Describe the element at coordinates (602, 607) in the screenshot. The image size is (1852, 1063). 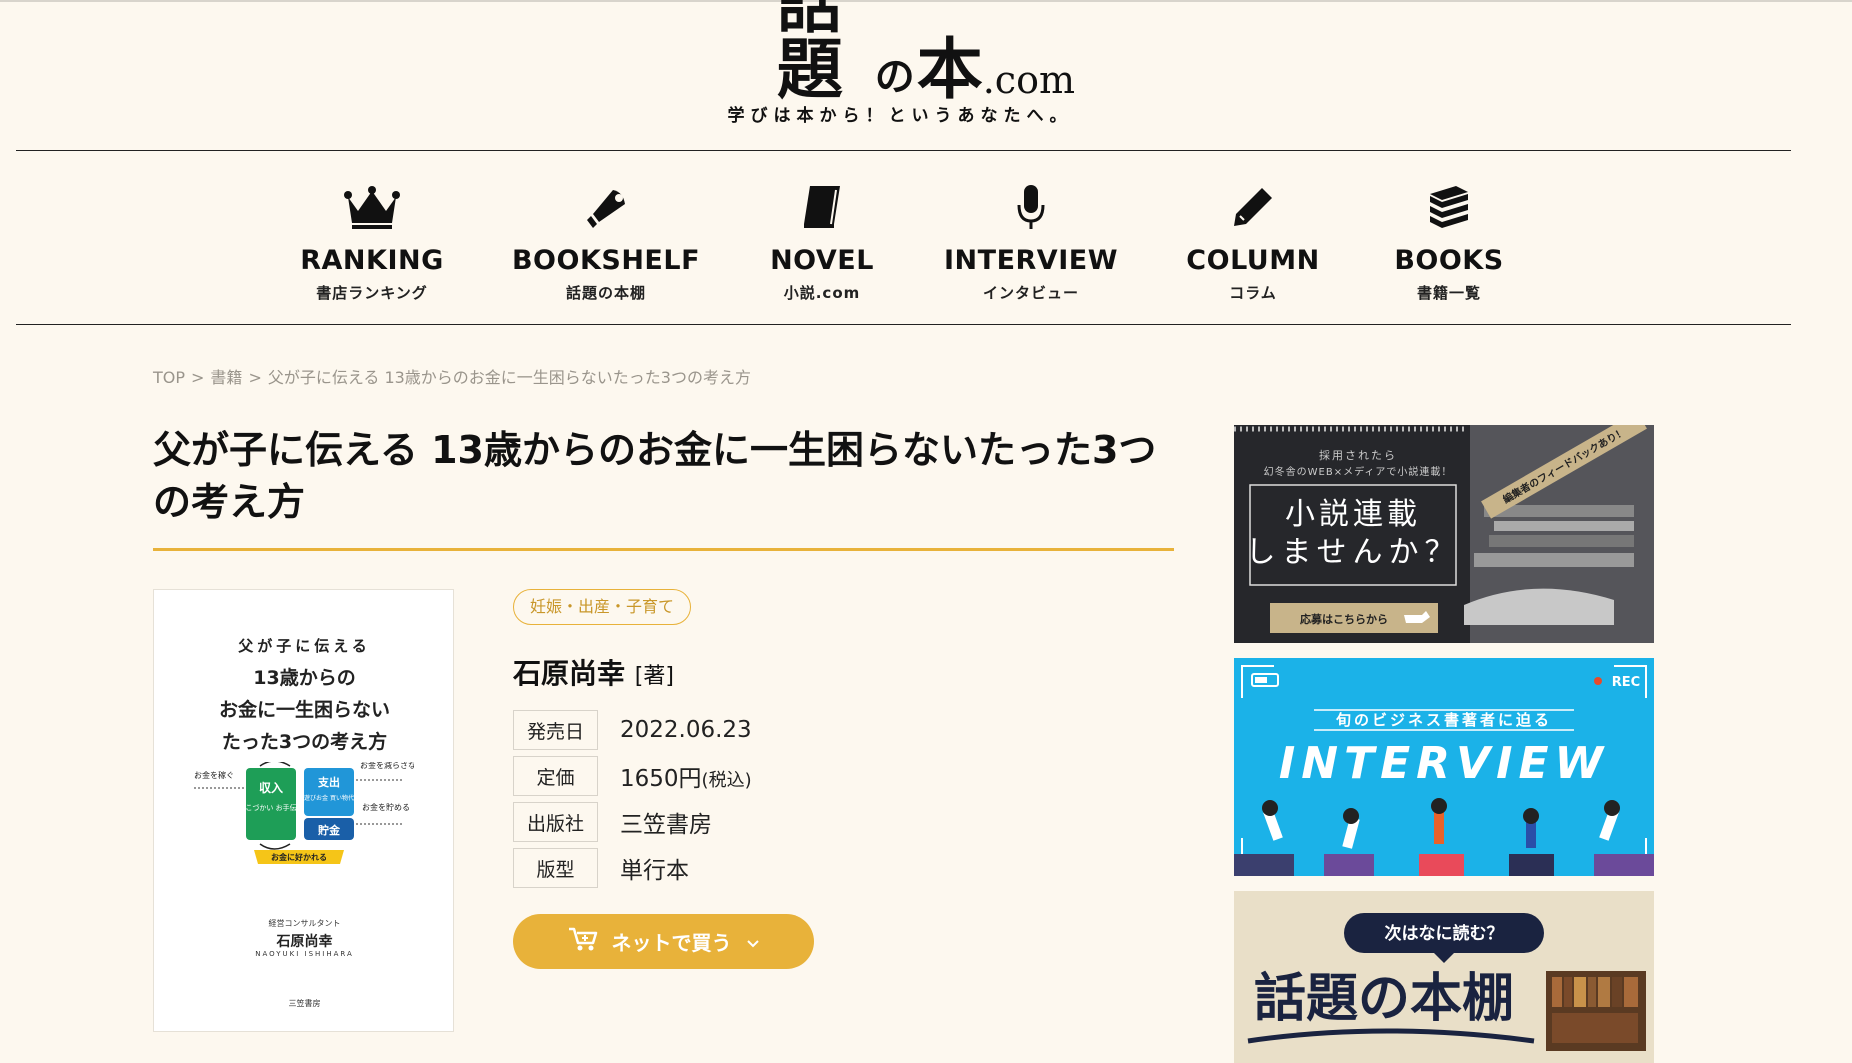
I see `category-tag: 妊娠・出産・子育て` at that location.